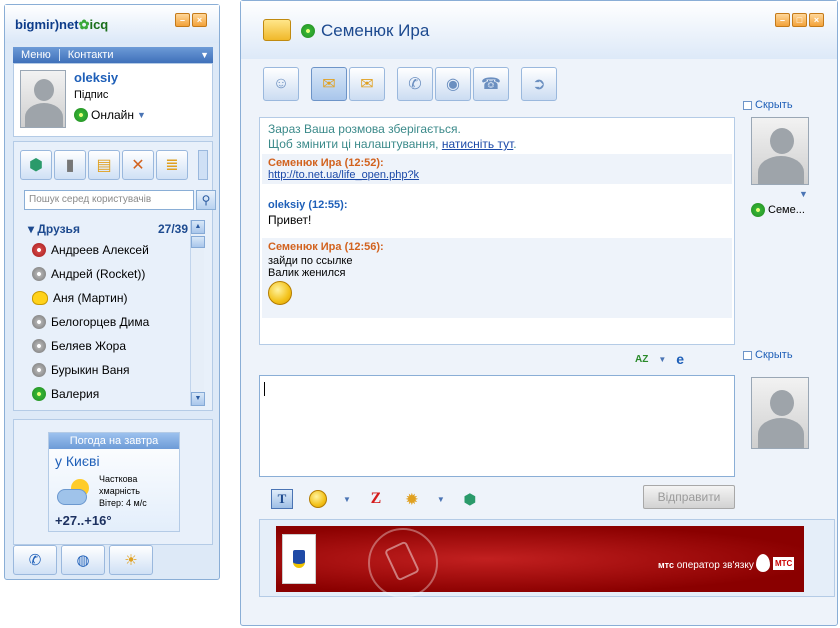 This screenshot has height=628, width=840. What do you see at coordinates (109, 200) in the screenshot?
I see `search-input: Пошук серед користувачів` at bounding box center [109, 200].